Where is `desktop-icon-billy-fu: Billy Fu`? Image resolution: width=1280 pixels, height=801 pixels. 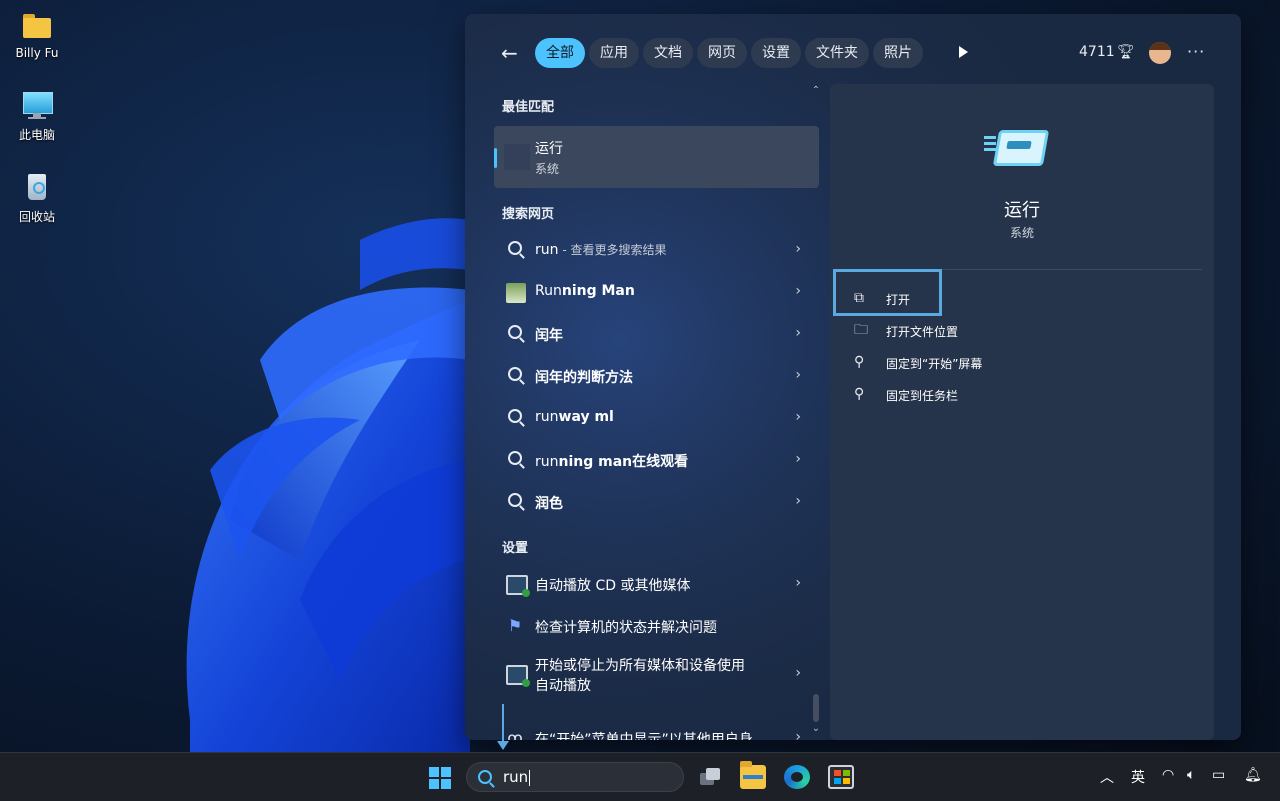
desktop-icon-billy-fu: Billy Fu is located at coordinates (37, 35).